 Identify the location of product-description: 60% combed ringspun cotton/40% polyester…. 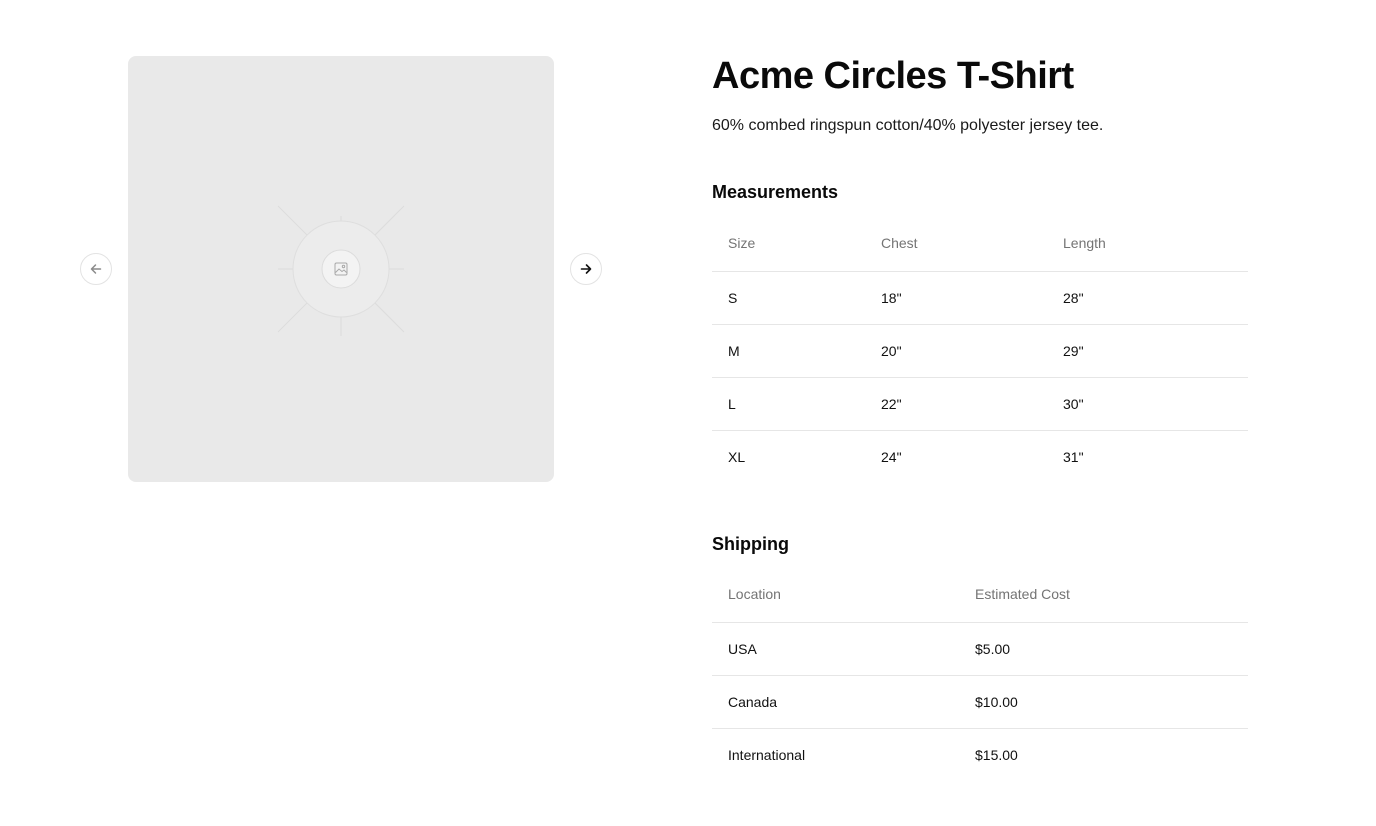
(908, 125).